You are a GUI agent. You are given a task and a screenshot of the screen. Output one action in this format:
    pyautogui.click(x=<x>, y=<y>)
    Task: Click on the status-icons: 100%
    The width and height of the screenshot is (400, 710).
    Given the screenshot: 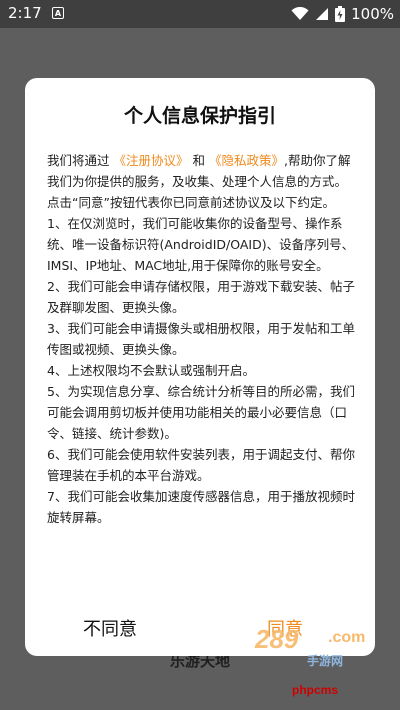 What is the action you would take?
    pyautogui.click(x=342, y=14)
    